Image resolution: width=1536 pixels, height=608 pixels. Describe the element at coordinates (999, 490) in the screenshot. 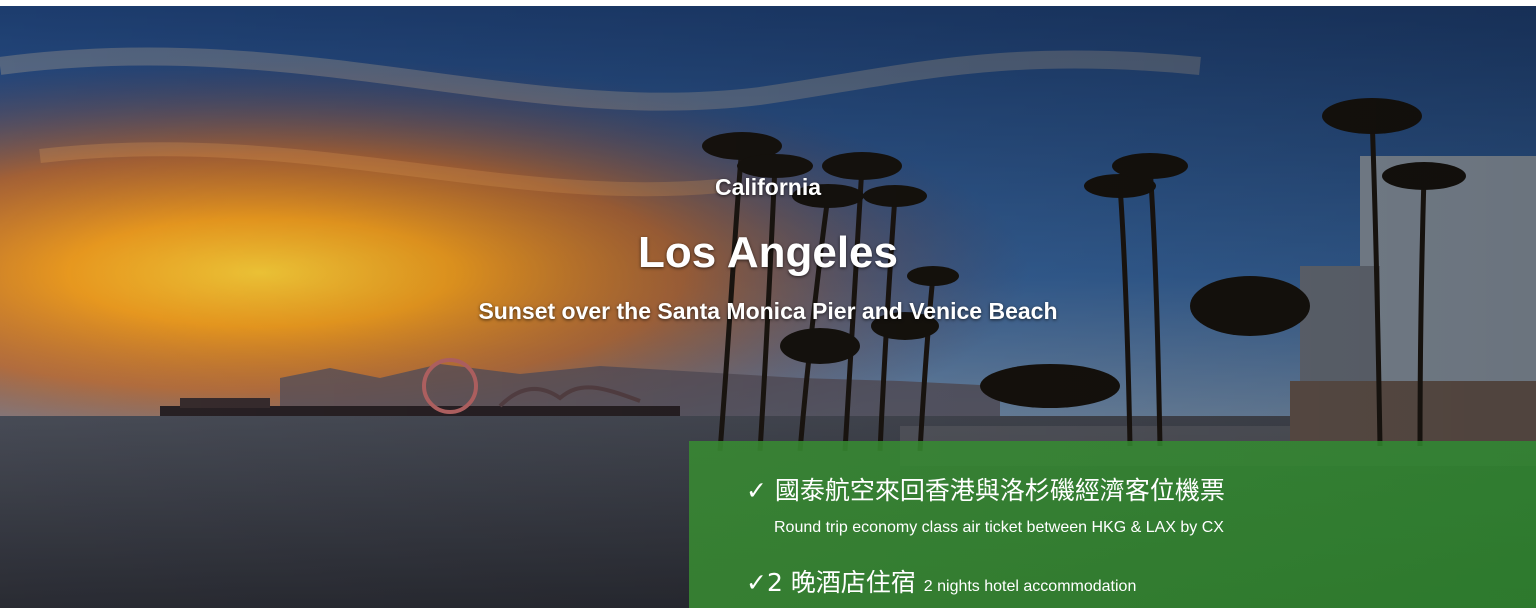

I see `flight-offer-zh-text: 國泰航空來回香港與洛杉磯經濟客位機票` at that location.